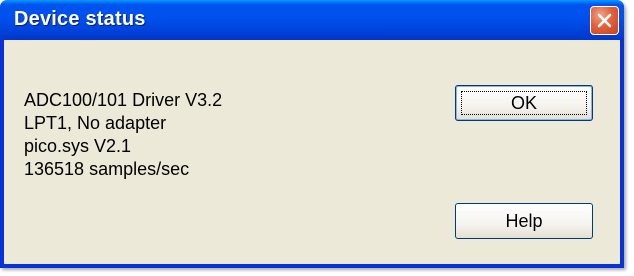 The height and width of the screenshot is (276, 634). What do you see at coordinates (312, 20) in the screenshot?
I see `title-bar: Device status` at bounding box center [312, 20].